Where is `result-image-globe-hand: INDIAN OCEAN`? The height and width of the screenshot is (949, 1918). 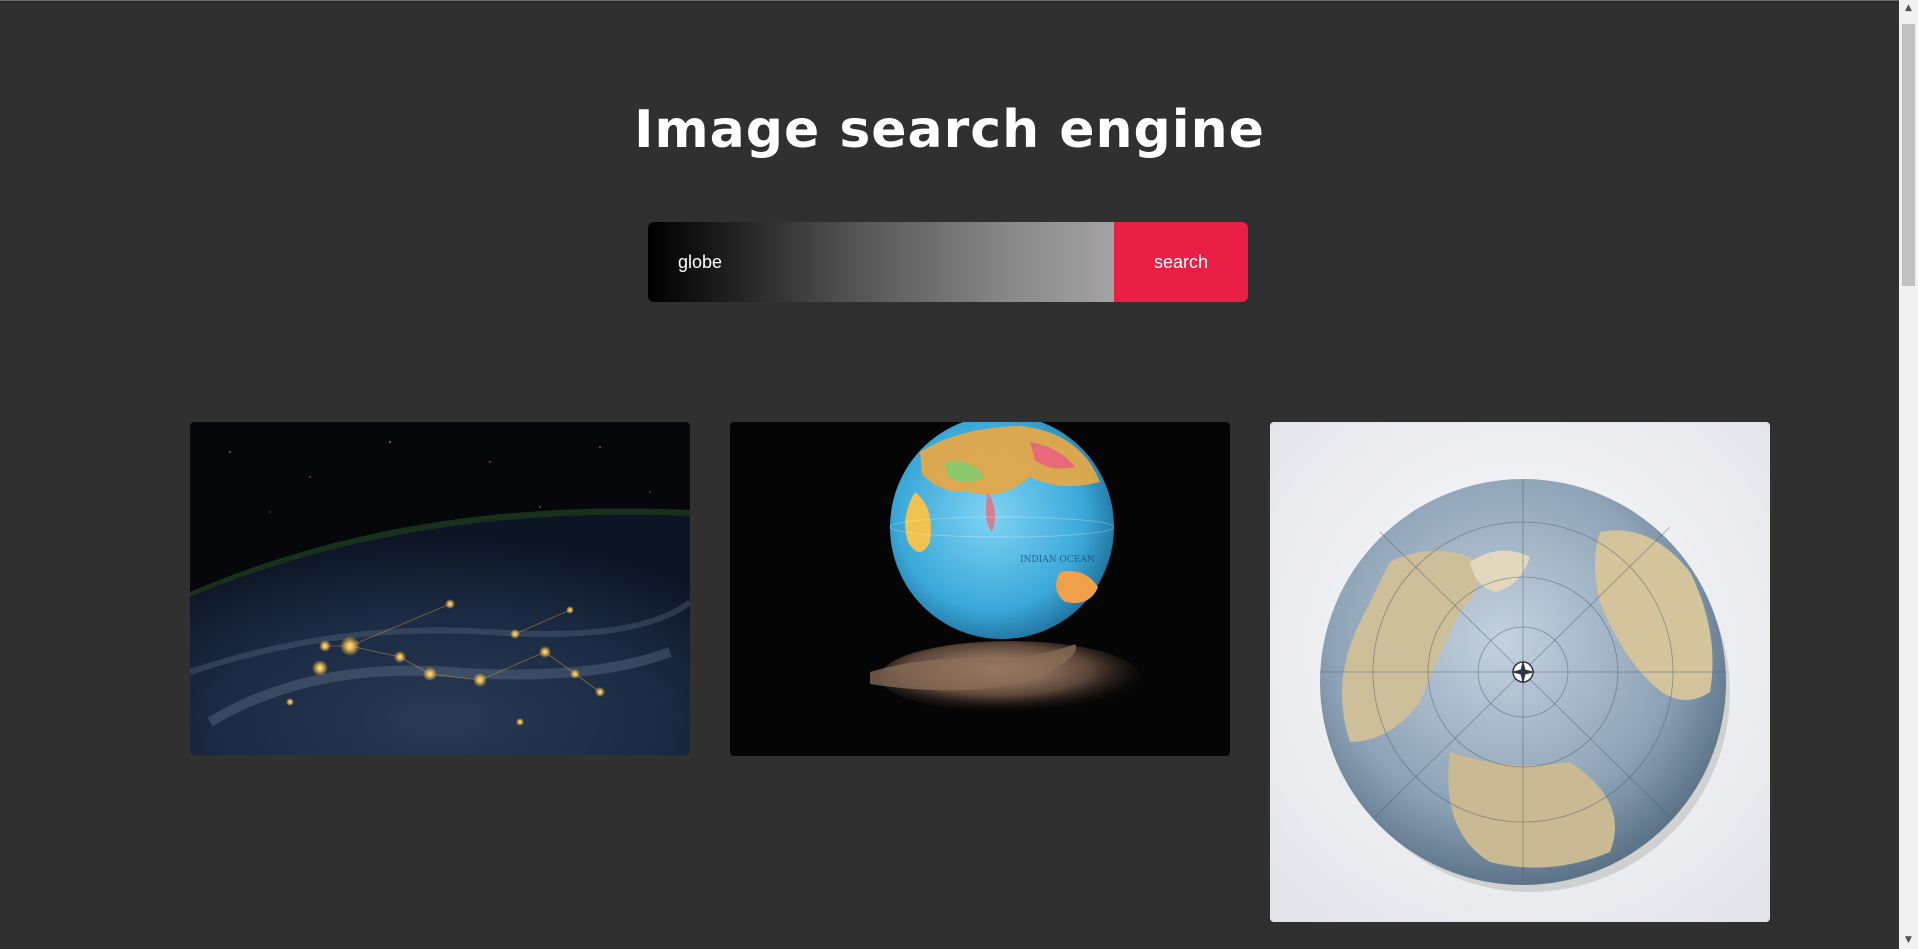
result-image-globe-hand: INDIAN OCEAN is located at coordinates (980, 589).